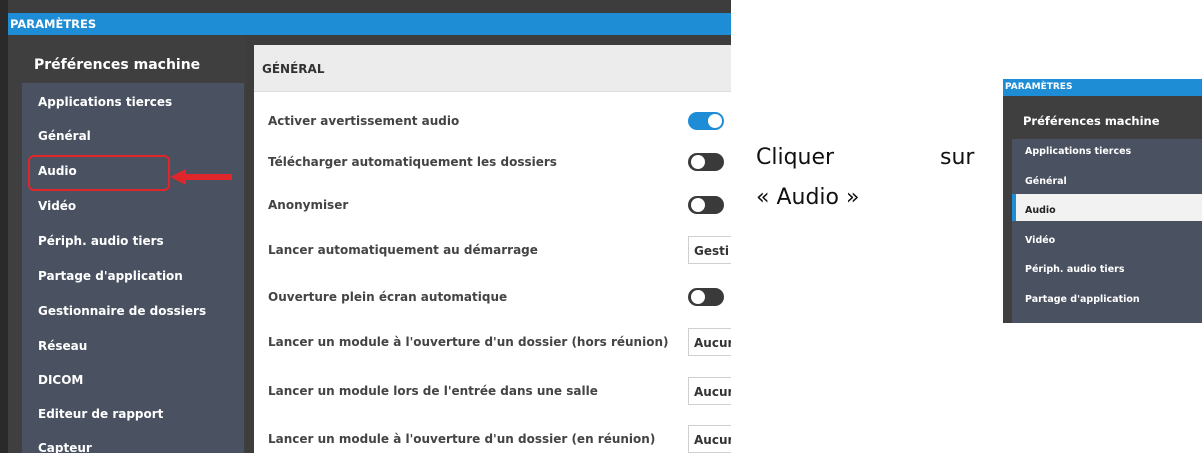  Describe the element at coordinates (364, 121) in the screenshot. I see `setting-label-avertissement-audio: Activer avertissement audio` at that location.